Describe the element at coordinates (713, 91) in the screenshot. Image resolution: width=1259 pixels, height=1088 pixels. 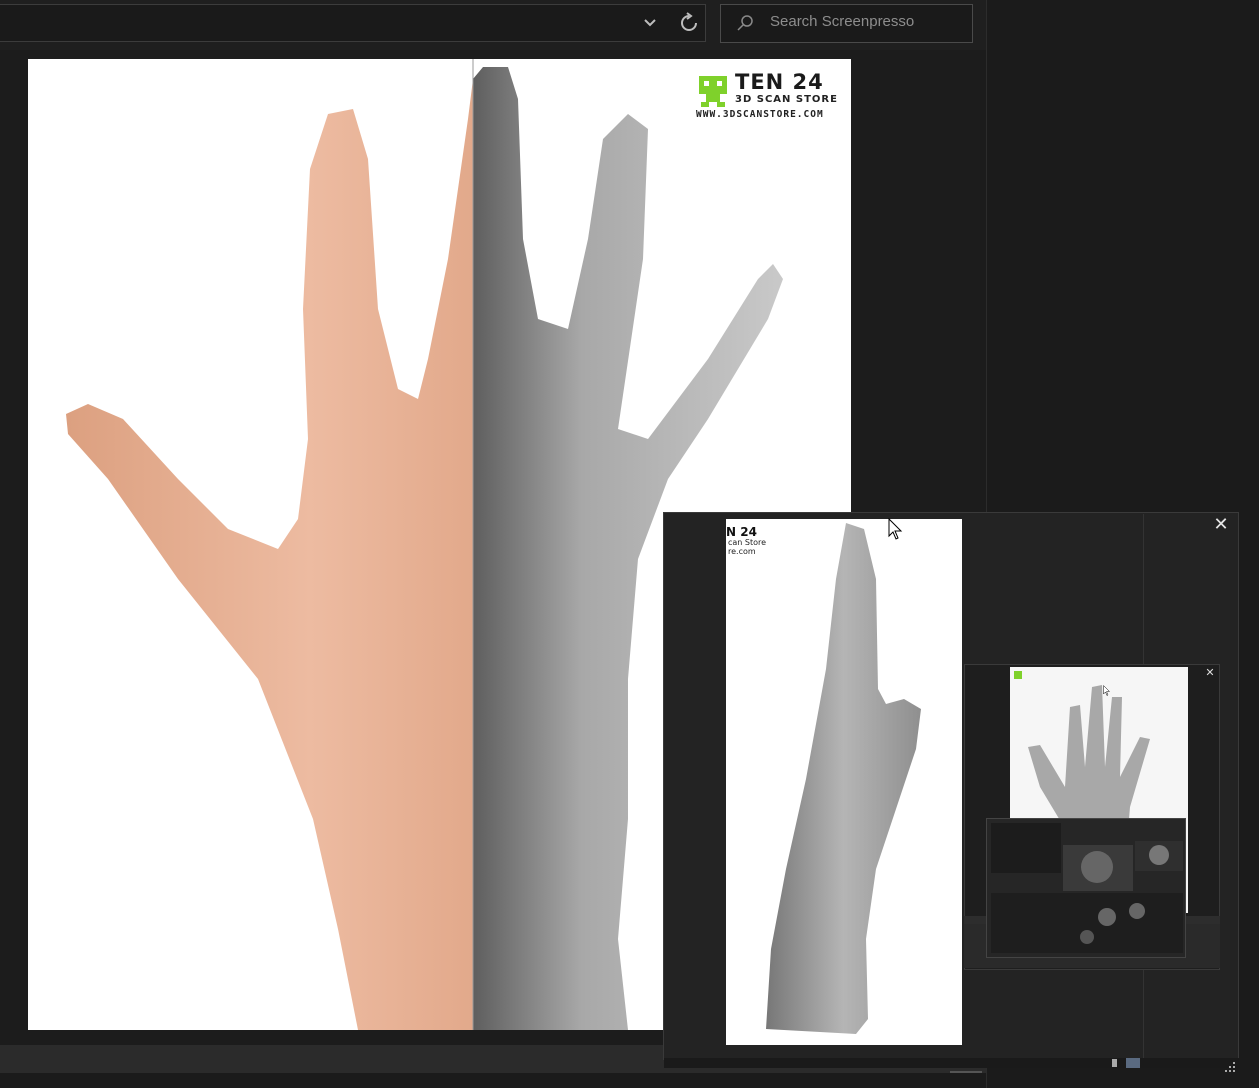
I see `robot-logo-icon` at that location.